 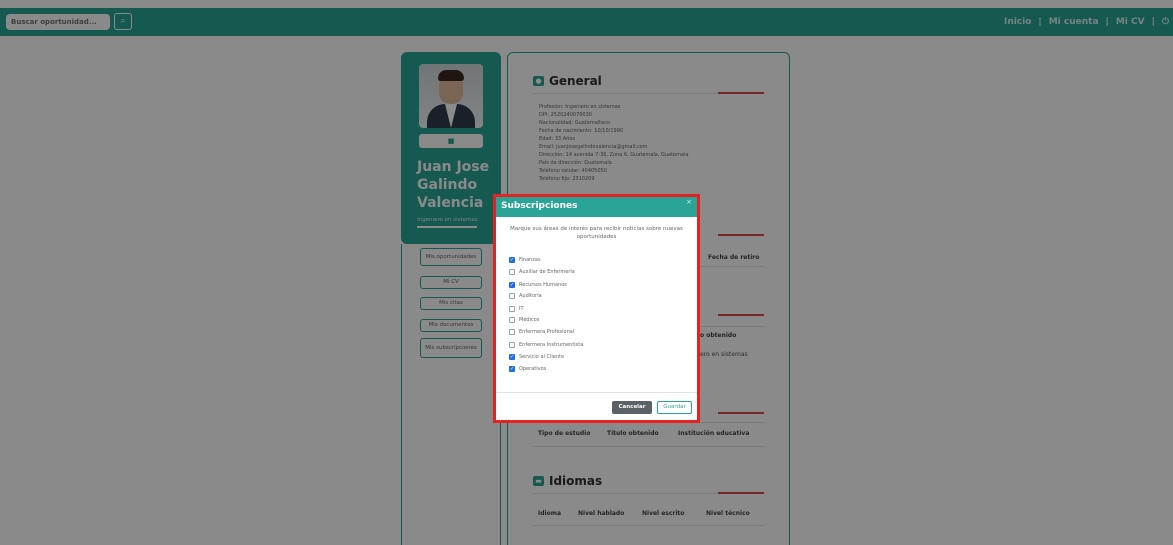 I want to click on subscription-option-operativos: ✓ Operativos, so click(x=527, y=369).